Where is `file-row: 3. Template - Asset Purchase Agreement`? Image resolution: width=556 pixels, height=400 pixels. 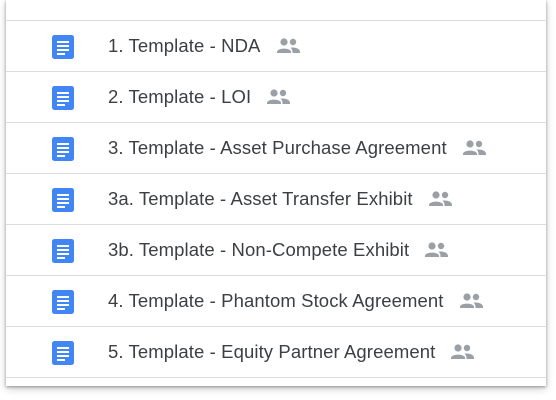
file-row: 3. Template - Asset Purchase Agreement is located at coordinates (276, 148).